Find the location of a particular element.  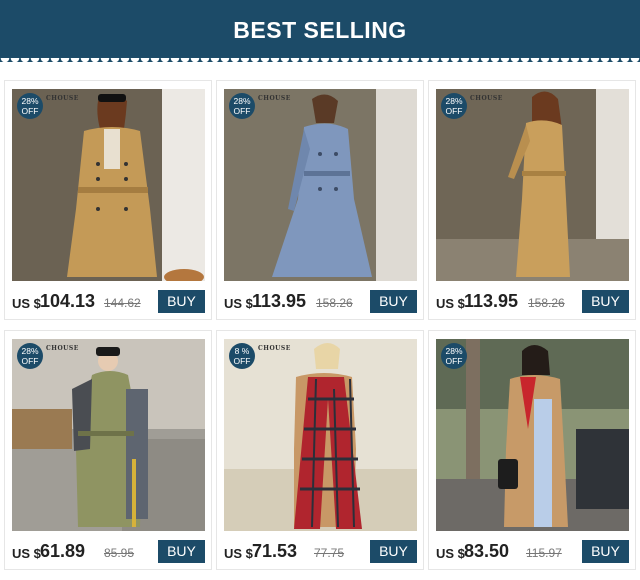

discount-percent: 8 % is located at coordinates (242, 351).